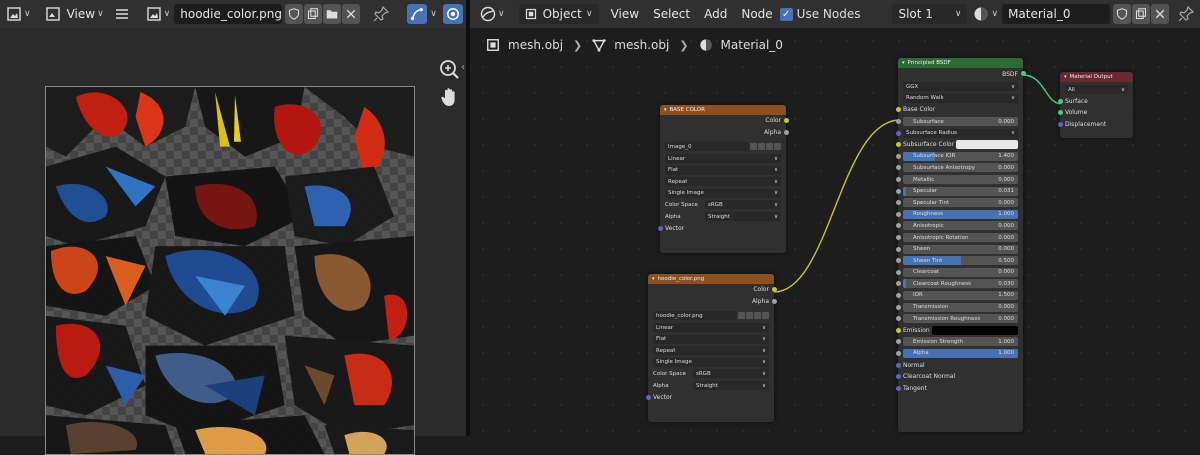 The width and height of the screenshot is (1200, 455). I want to click on image-selector: Image_0, so click(723, 147).